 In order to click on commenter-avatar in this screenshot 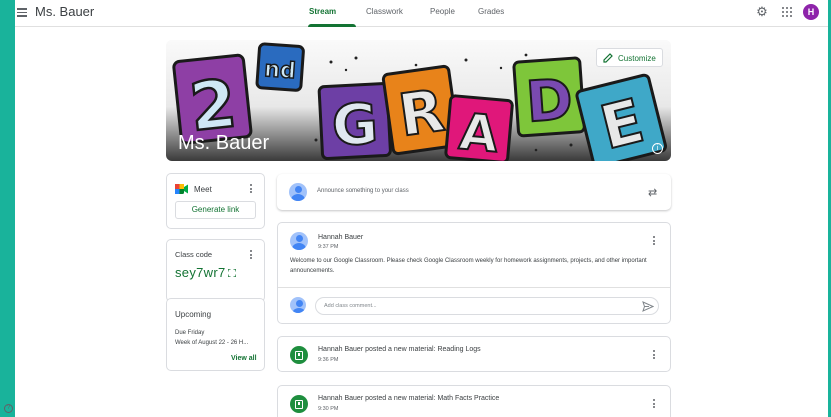, I will do `click(298, 305)`.